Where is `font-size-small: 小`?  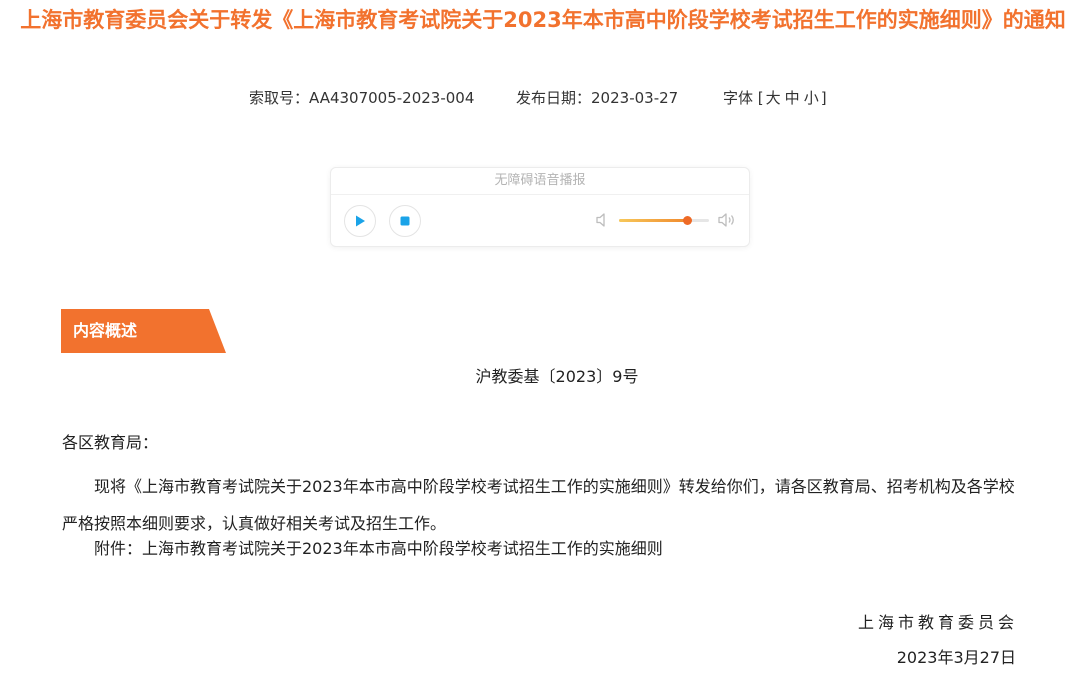 font-size-small: 小 is located at coordinates (811, 98).